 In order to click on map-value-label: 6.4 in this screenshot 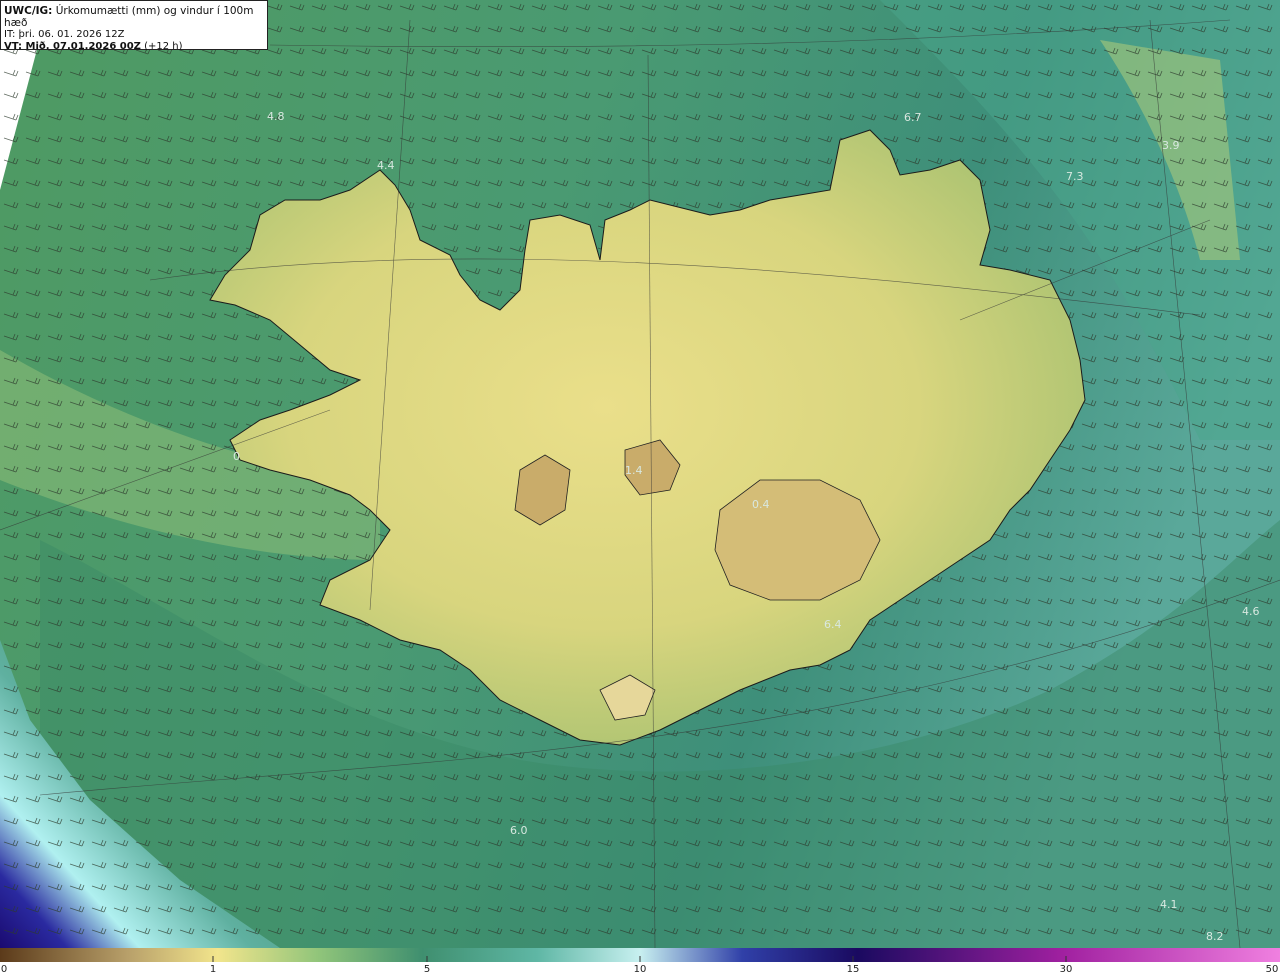, I will do `click(833, 624)`.